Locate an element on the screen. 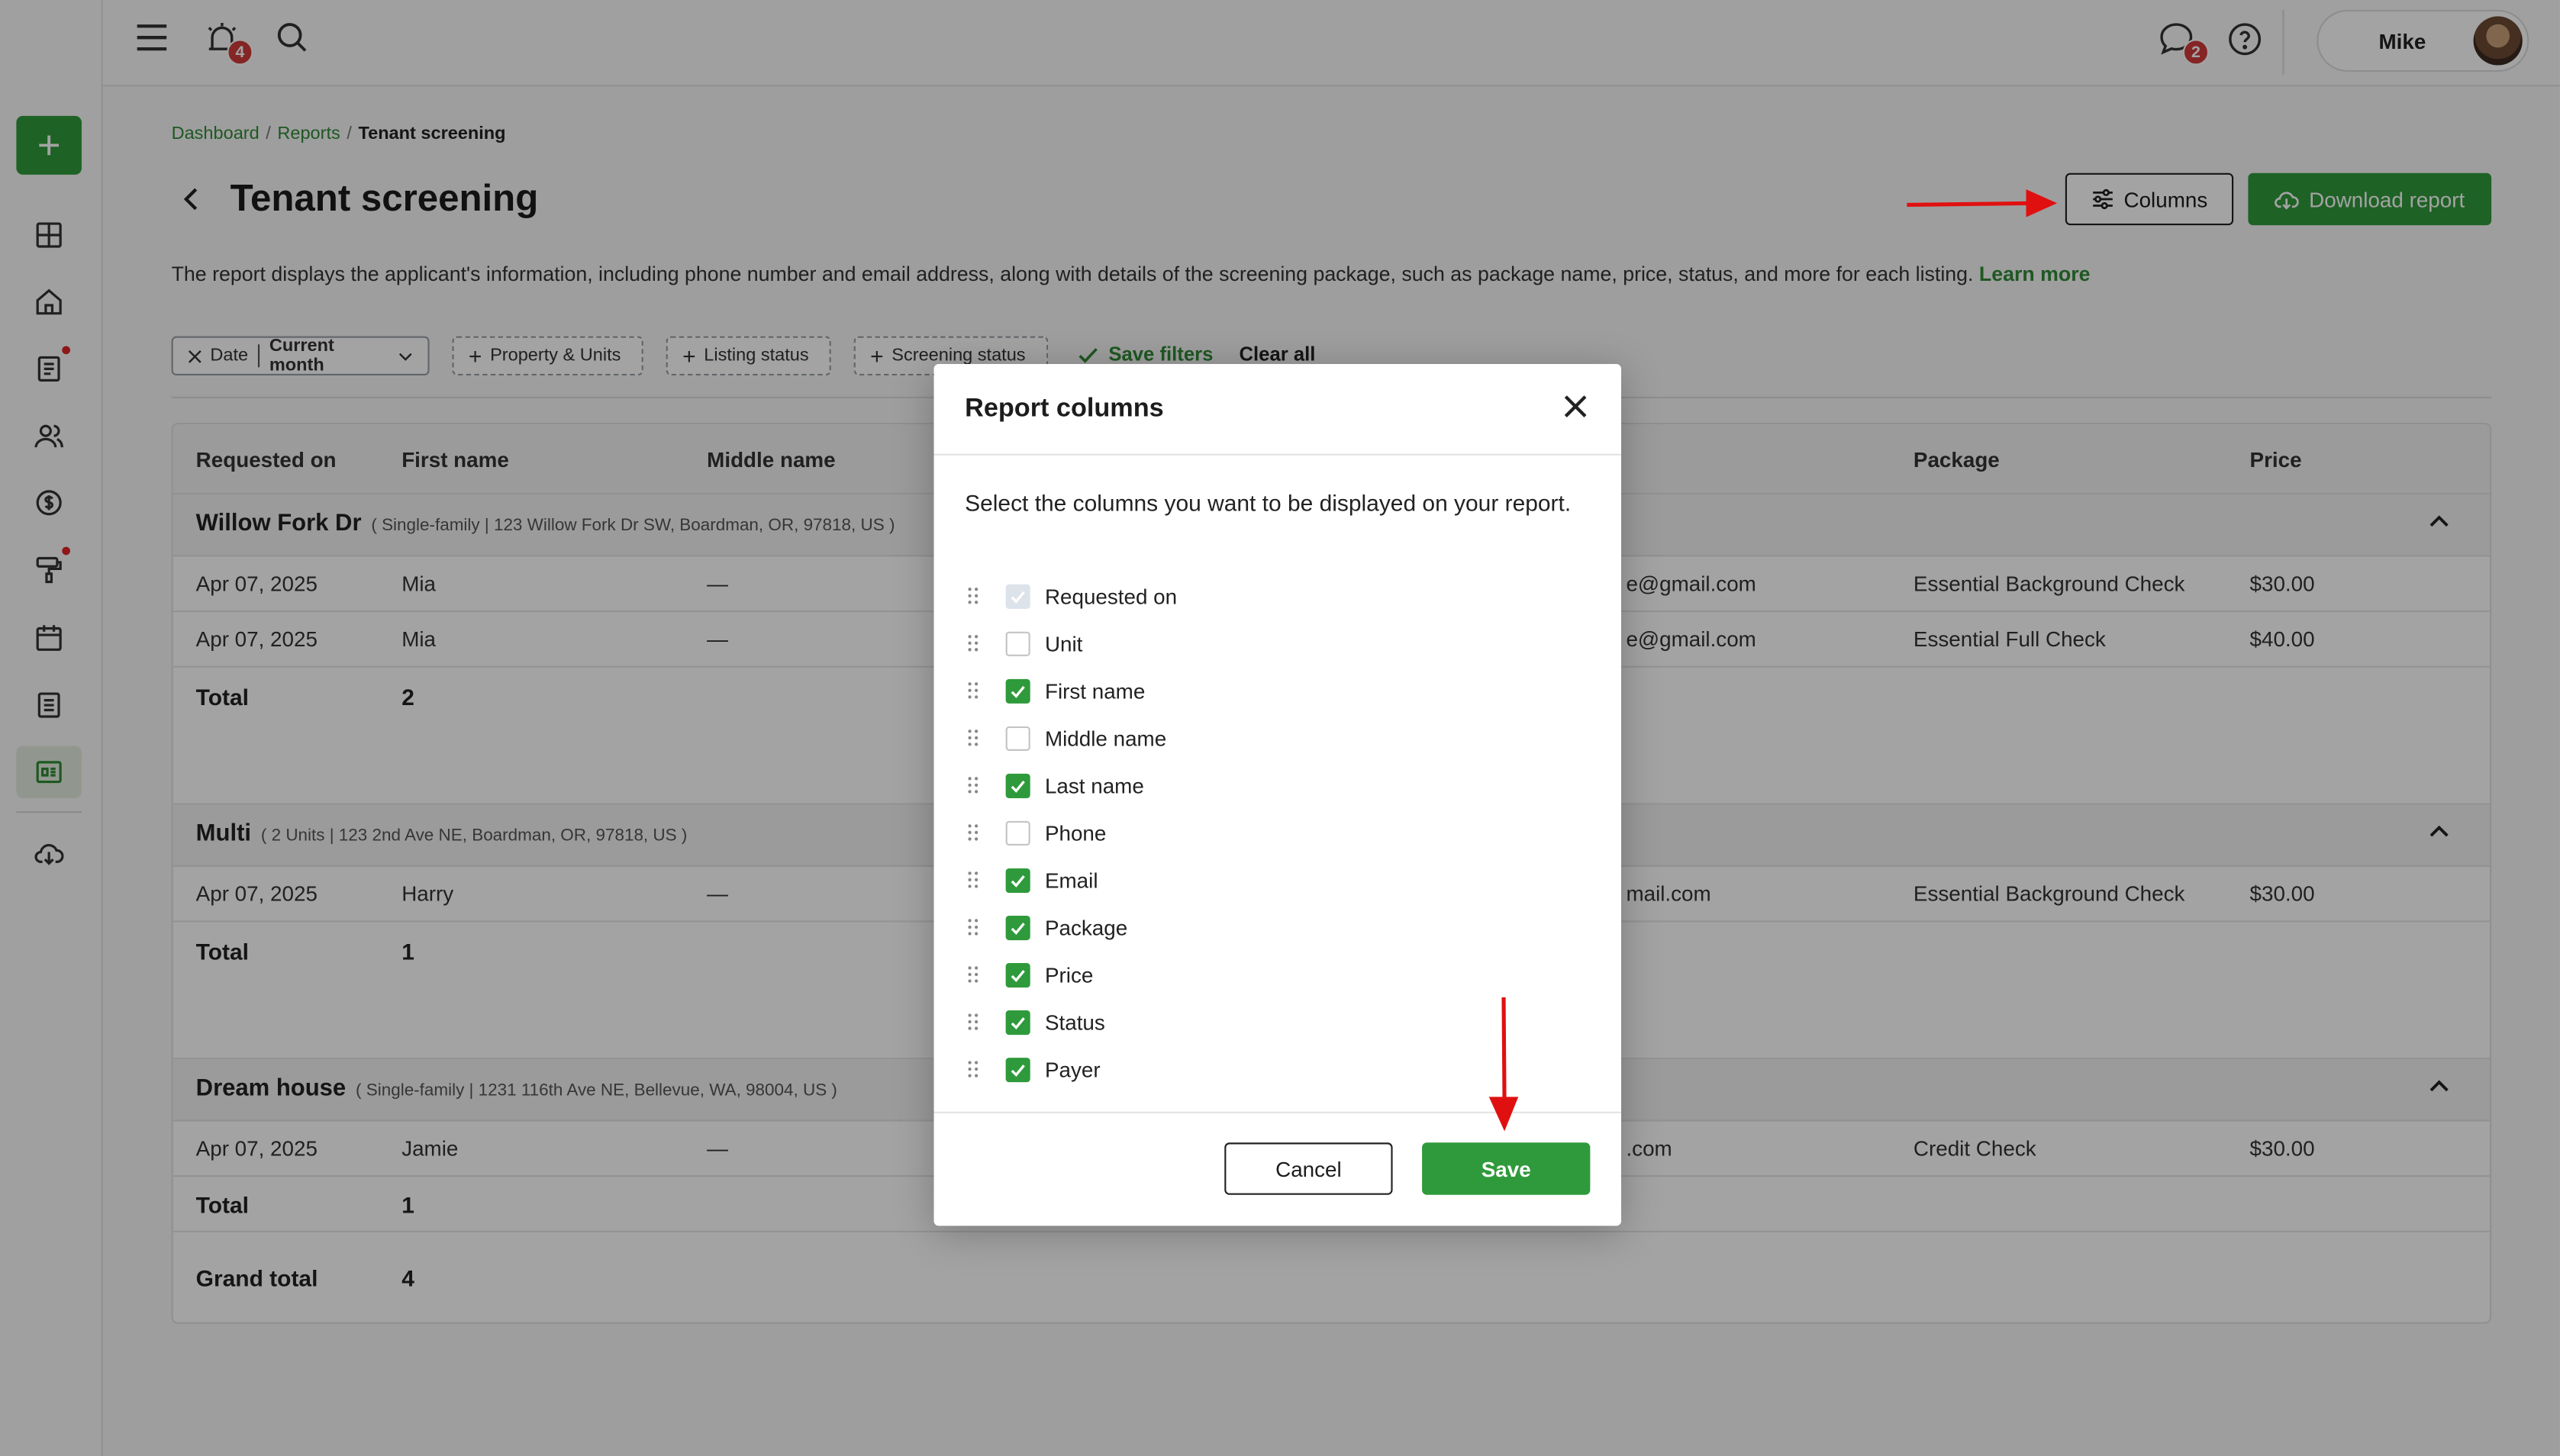 The image size is (2560, 1456). column-label: Package is located at coordinates (1086, 926).